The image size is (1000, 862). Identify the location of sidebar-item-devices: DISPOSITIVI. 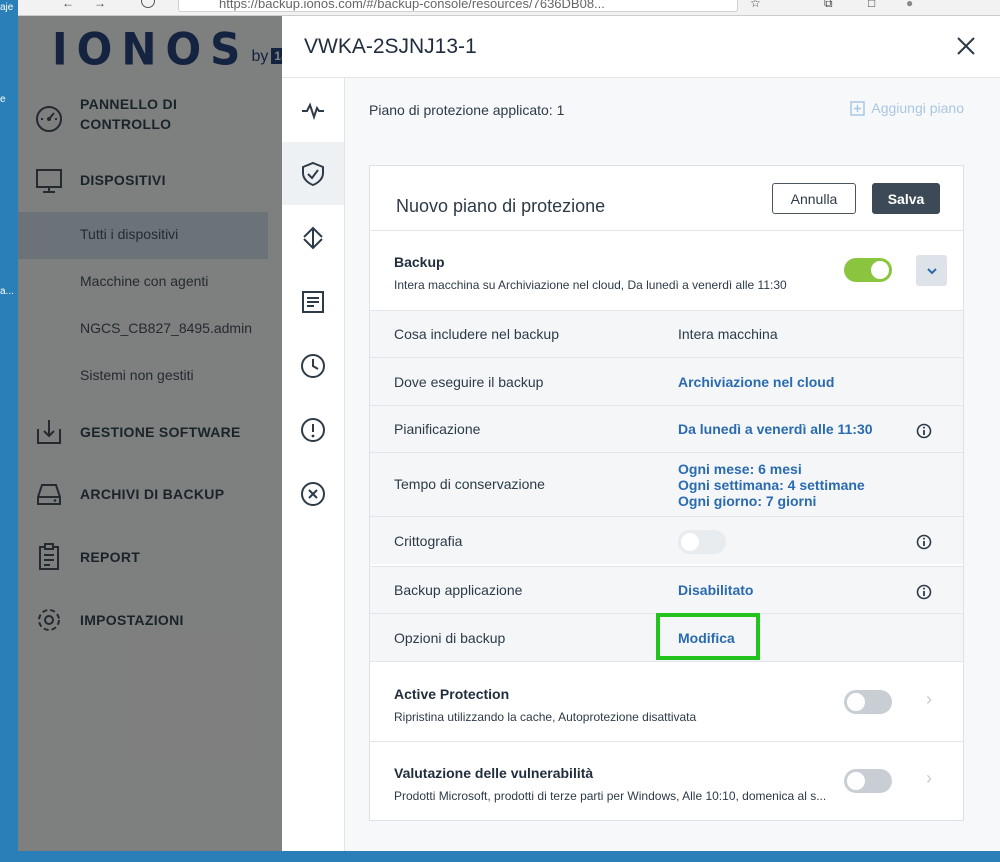
(150, 180).